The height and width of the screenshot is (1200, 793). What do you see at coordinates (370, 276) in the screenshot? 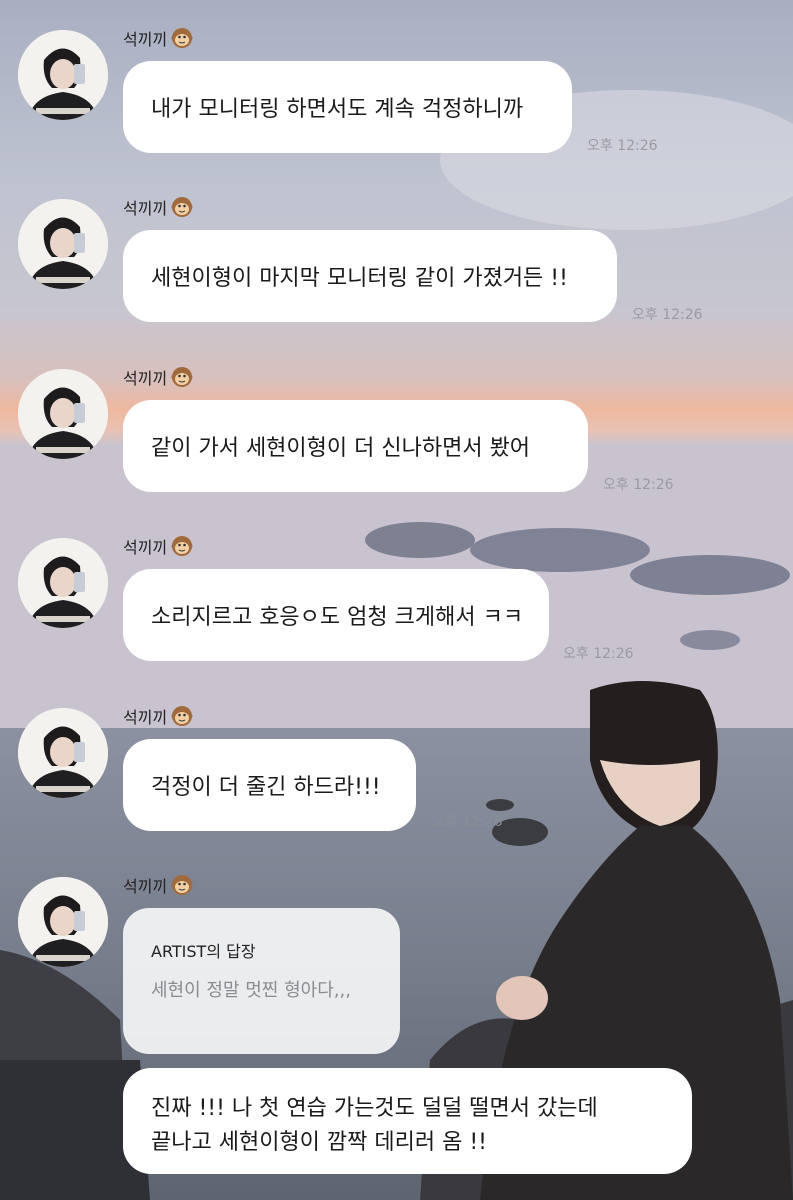
I see `message-bubble: 세현이형이 마지막 모니터링 같이 가졌거든 !!` at bounding box center [370, 276].